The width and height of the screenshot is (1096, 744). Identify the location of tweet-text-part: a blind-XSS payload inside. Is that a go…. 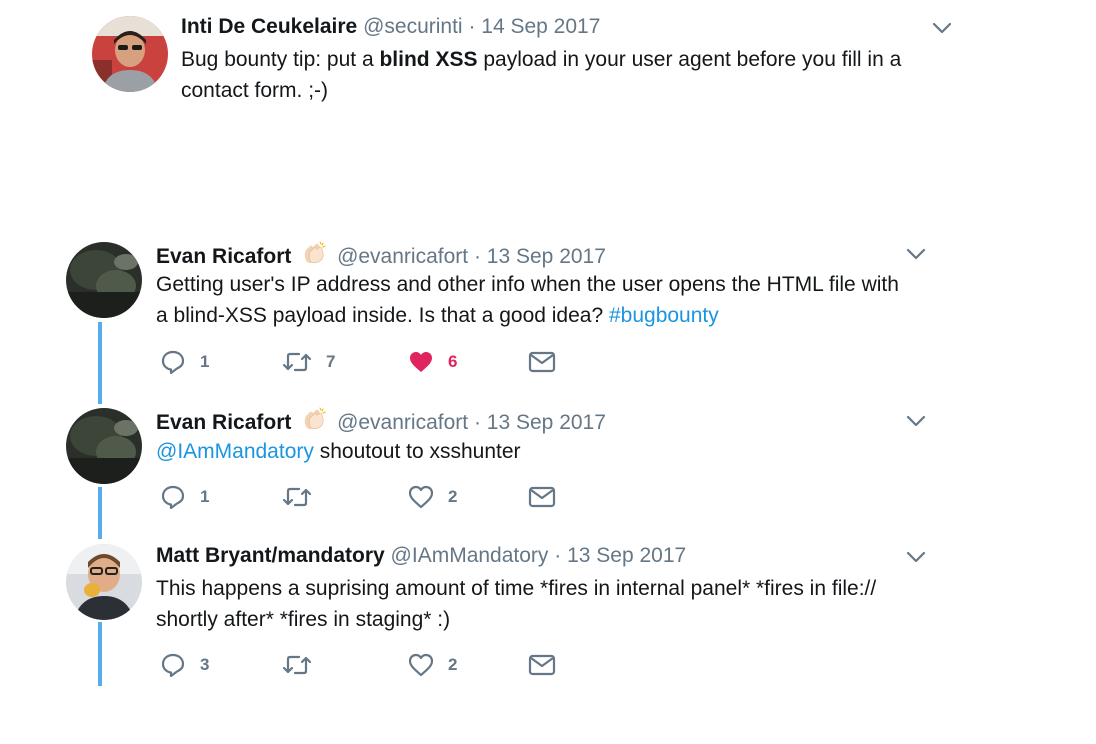
(382, 315).